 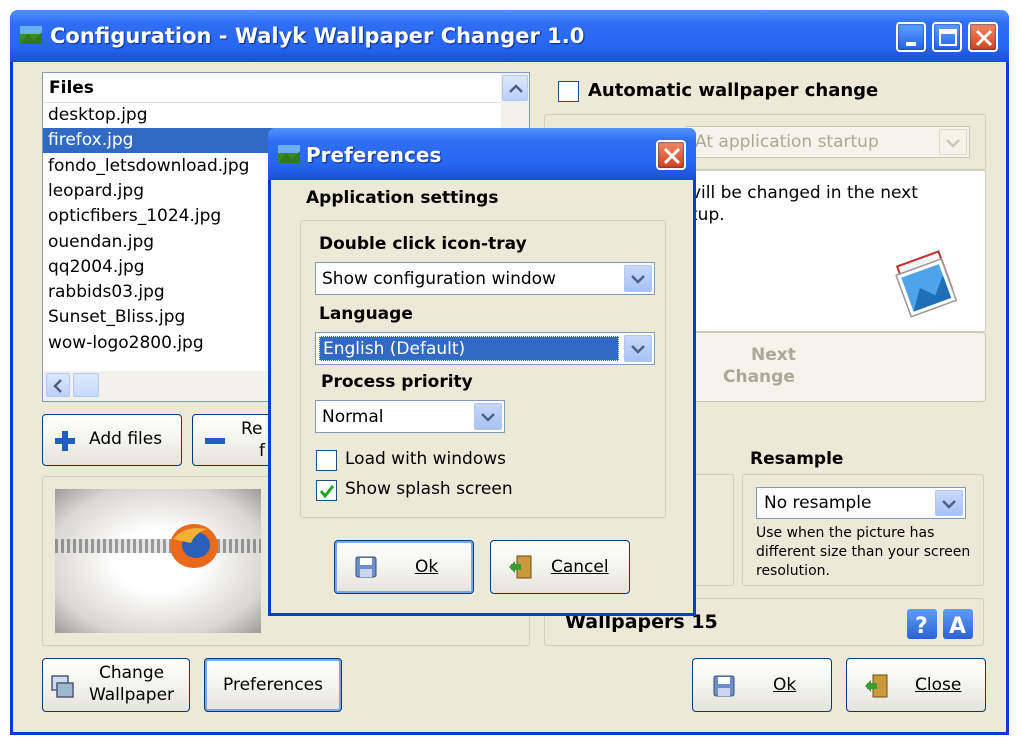 What do you see at coordinates (926, 284) in the screenshot?
I see `photos-icon` at bounding box center [926, 284].